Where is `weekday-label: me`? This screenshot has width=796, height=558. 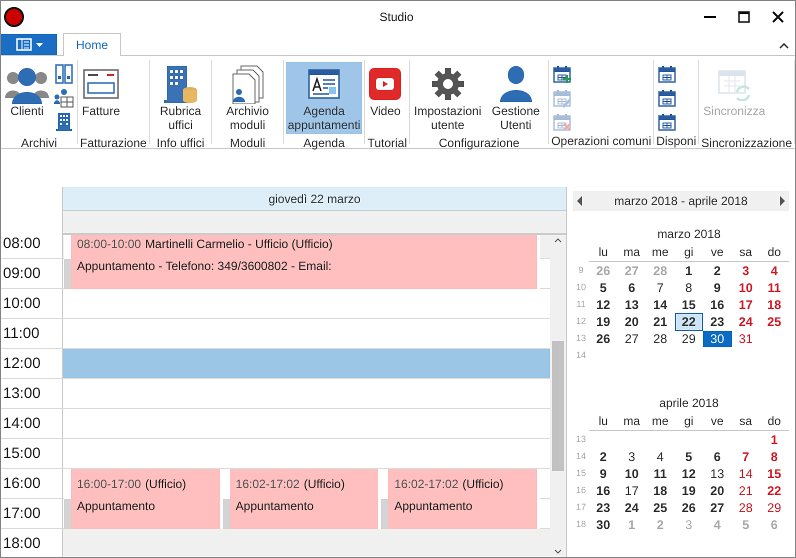
weekday-label: me is located at coordinates (660, 421).